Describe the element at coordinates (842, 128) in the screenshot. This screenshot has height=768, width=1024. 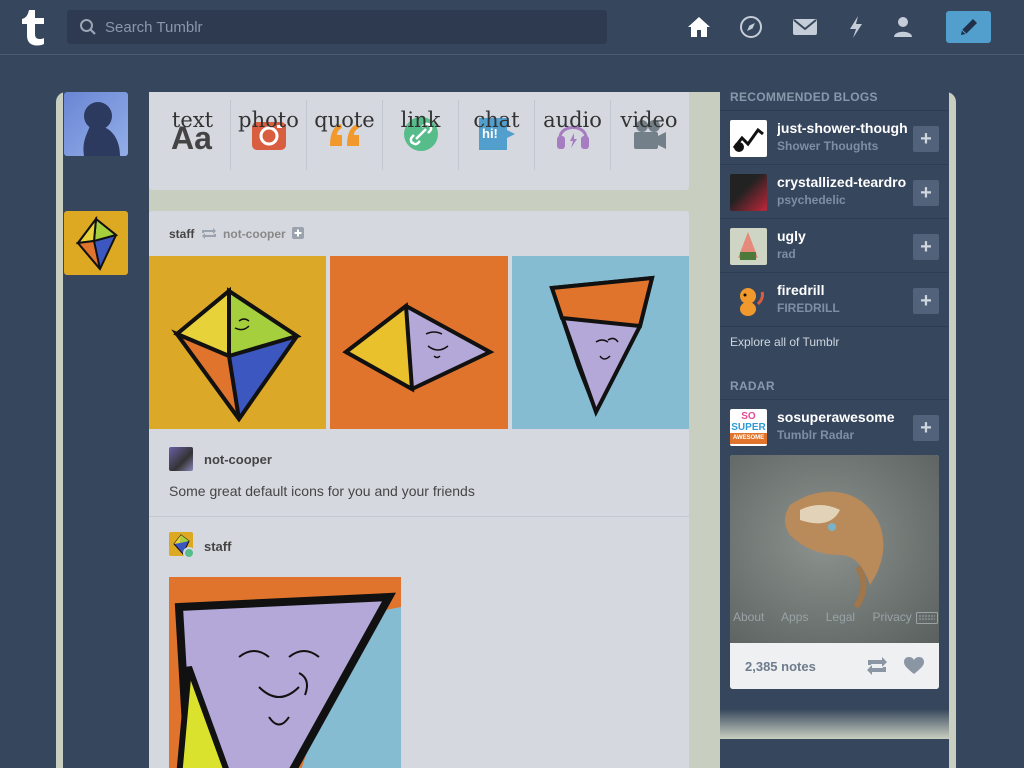
I see `blog-name: just-shower-thoughts` at that location.